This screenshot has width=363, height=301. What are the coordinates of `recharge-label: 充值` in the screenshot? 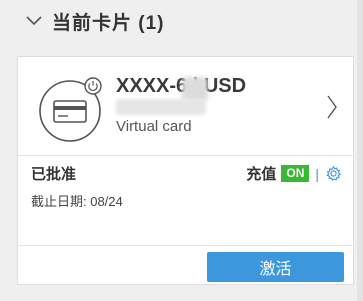 It's located at (261, 174).